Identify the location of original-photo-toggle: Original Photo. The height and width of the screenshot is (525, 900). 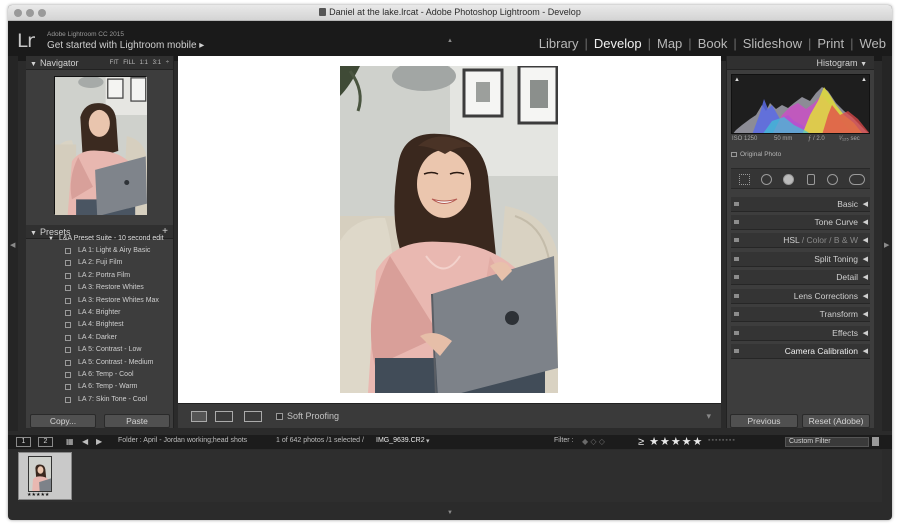
(756, 154).